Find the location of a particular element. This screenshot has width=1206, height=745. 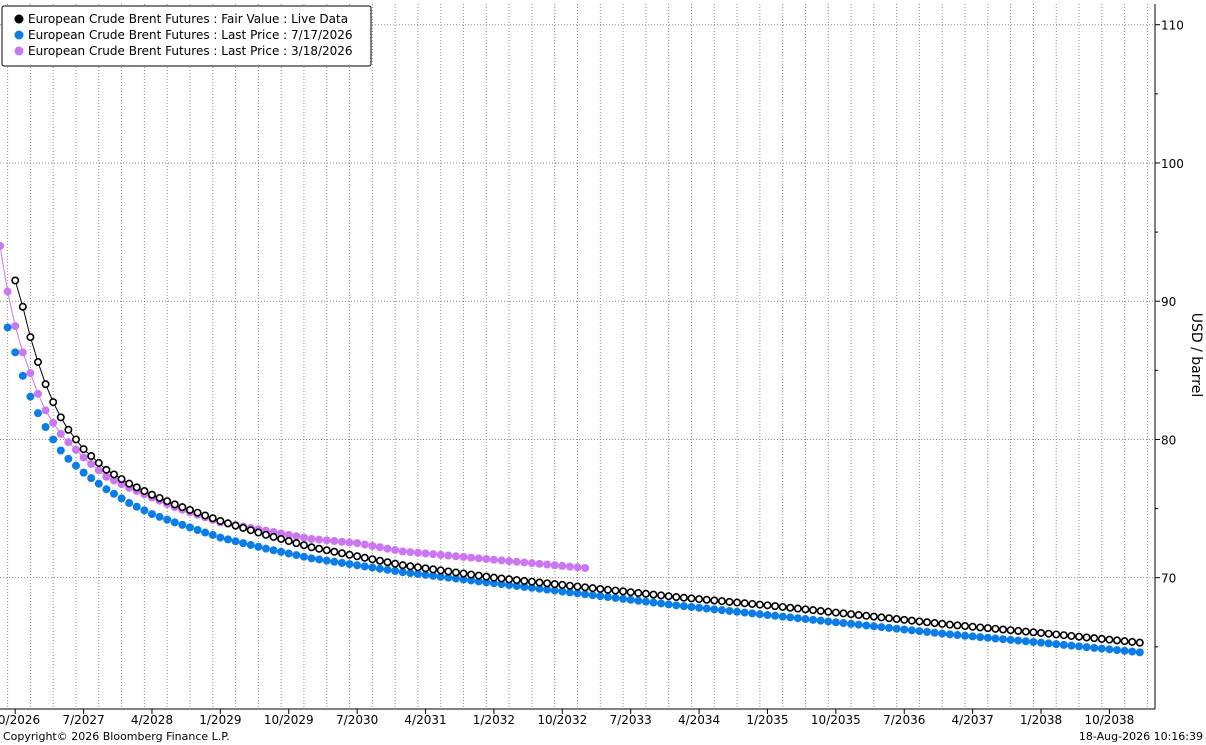

y-tick-label-80: 80 is located at coordinates (1168, 440).